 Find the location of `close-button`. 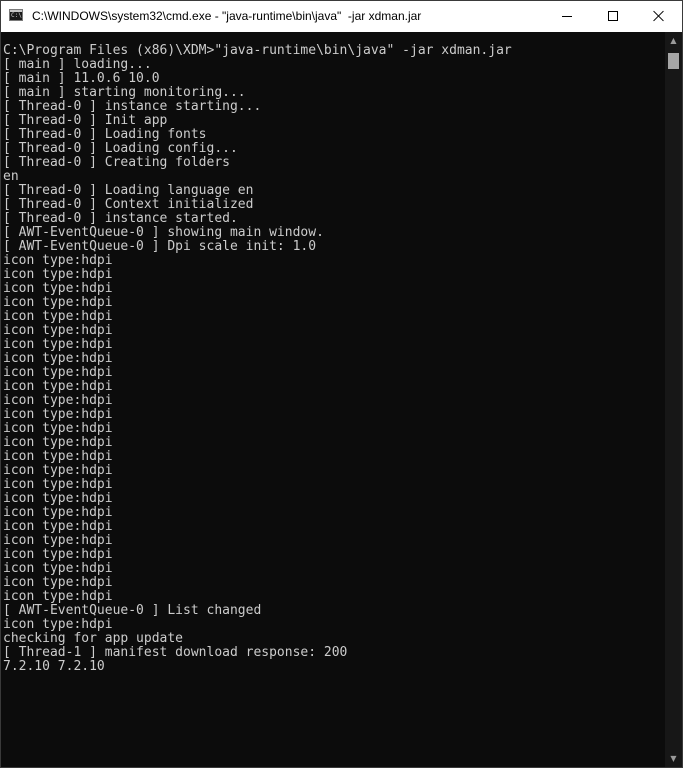

close-button is located at coordinates (659, 16).